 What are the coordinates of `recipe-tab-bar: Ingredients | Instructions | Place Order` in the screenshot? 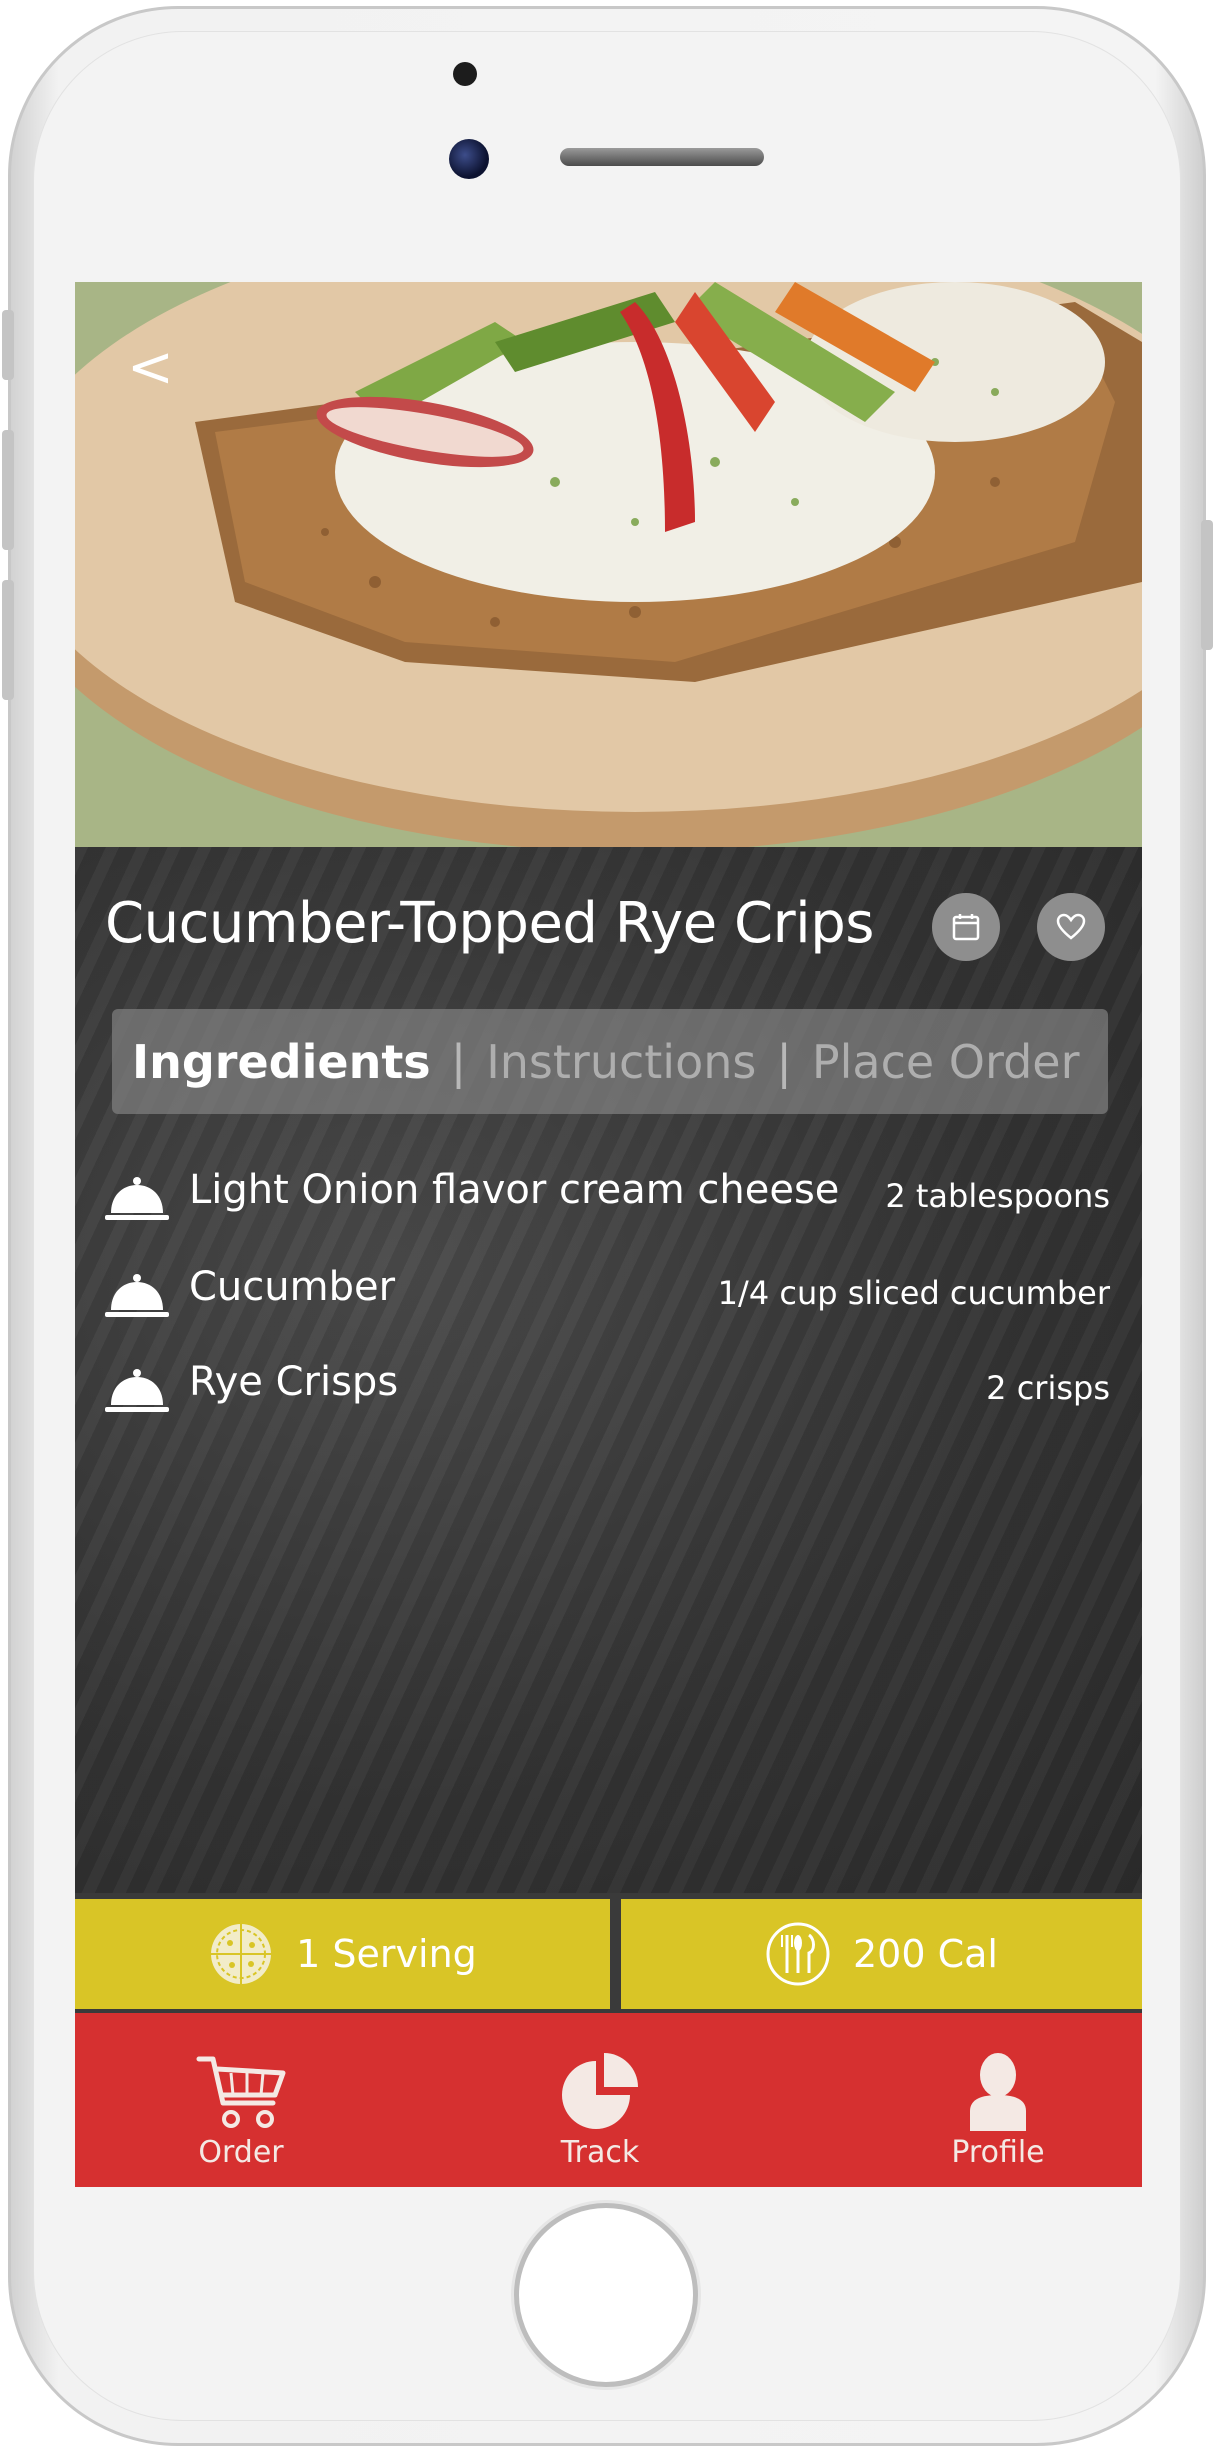 It's located at (610, 1061).